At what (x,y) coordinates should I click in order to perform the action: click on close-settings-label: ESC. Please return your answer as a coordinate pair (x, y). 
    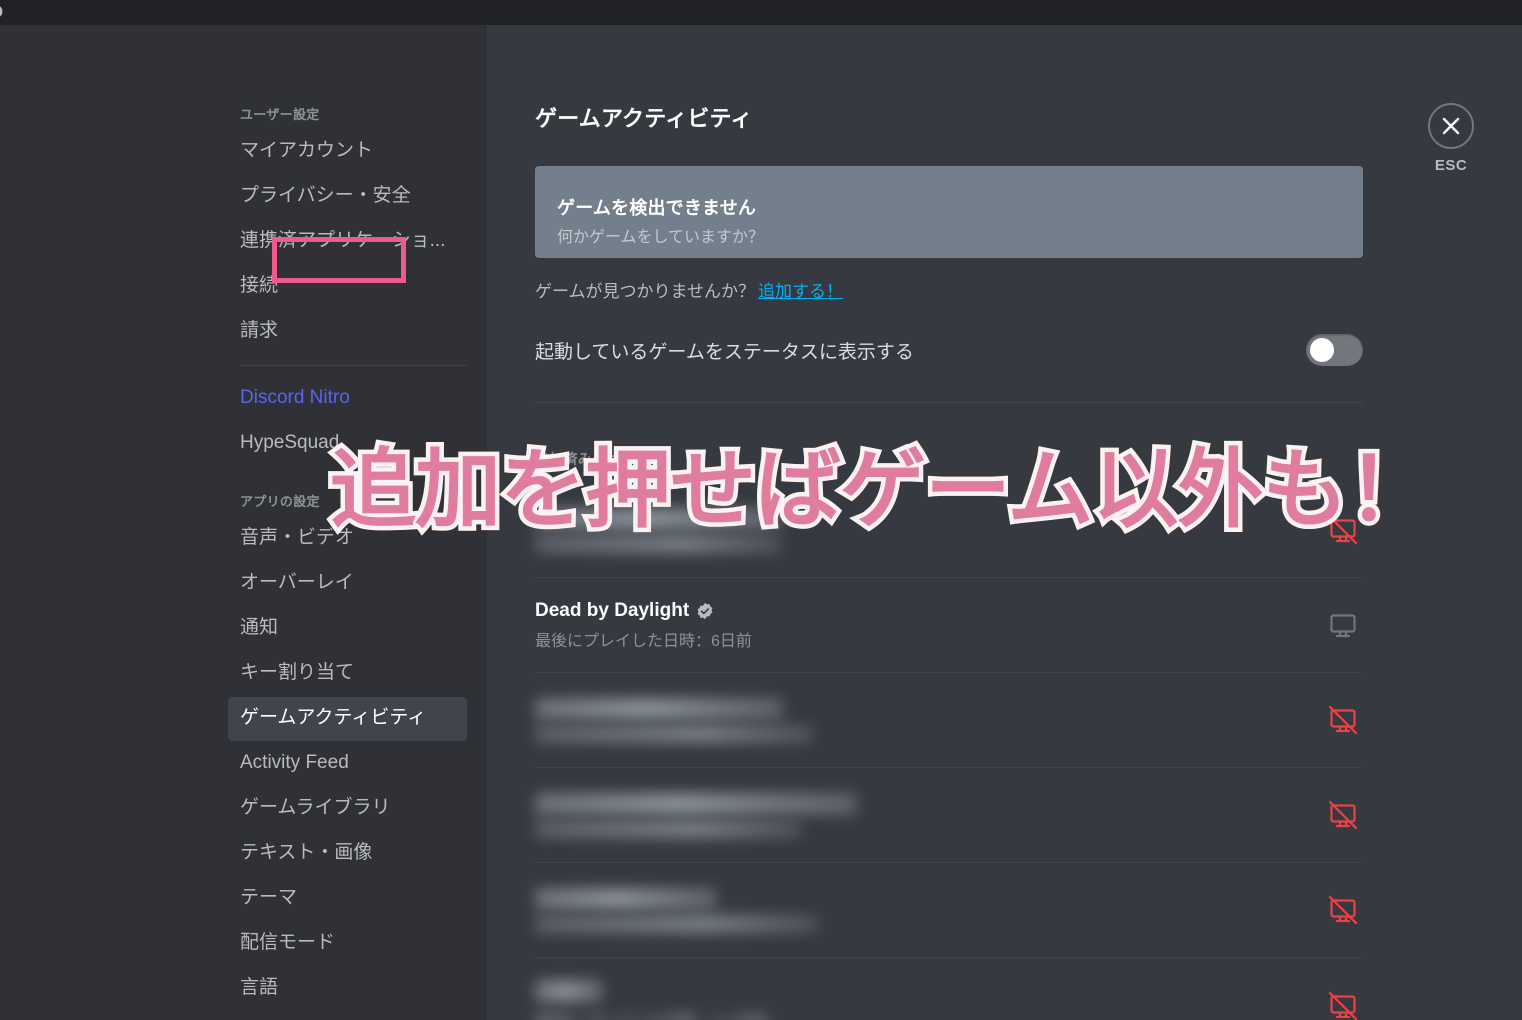
    Looking at the image, I should click on (1451, 165).